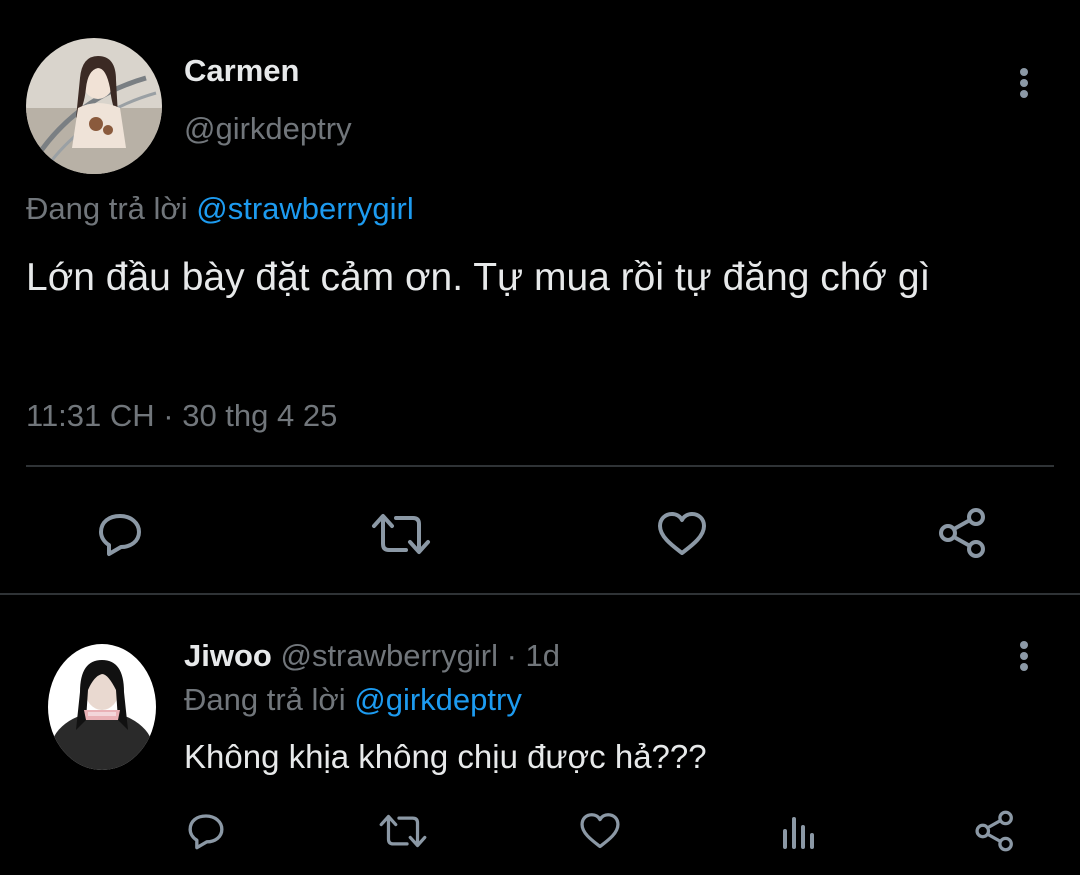 The height and width of the screenshot is (875, 1080). What do you see at coordinates (445, 756) in the screenshot?
I see `reply-text: Không khịa không chịu được hả???` at bounding box center [445, 756].